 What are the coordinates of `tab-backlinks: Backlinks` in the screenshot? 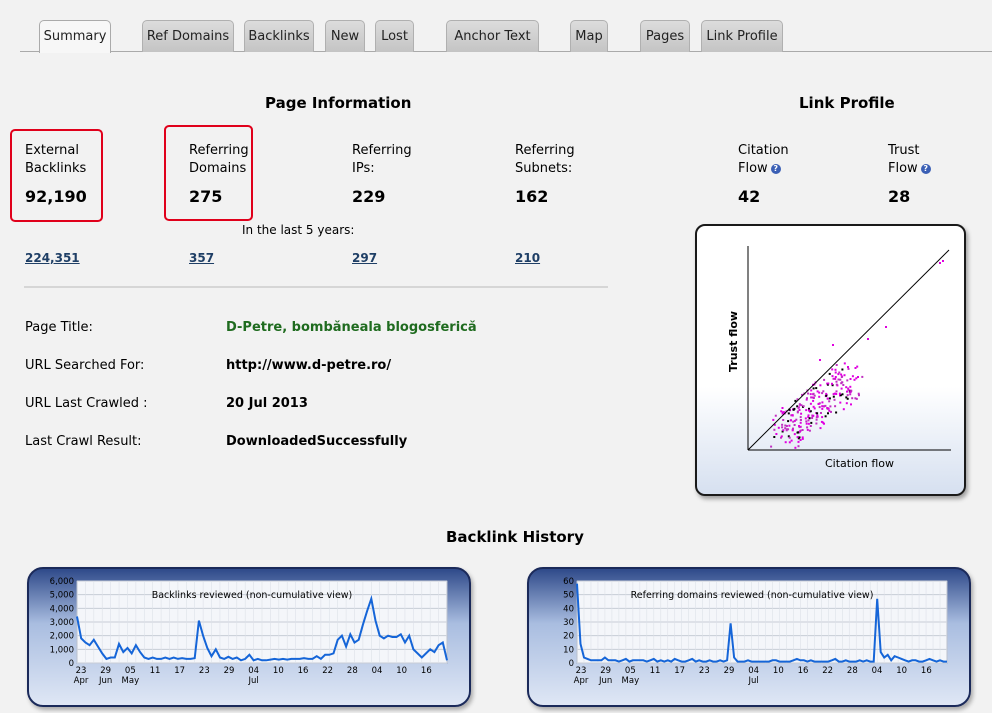 It's located at (279, 36).